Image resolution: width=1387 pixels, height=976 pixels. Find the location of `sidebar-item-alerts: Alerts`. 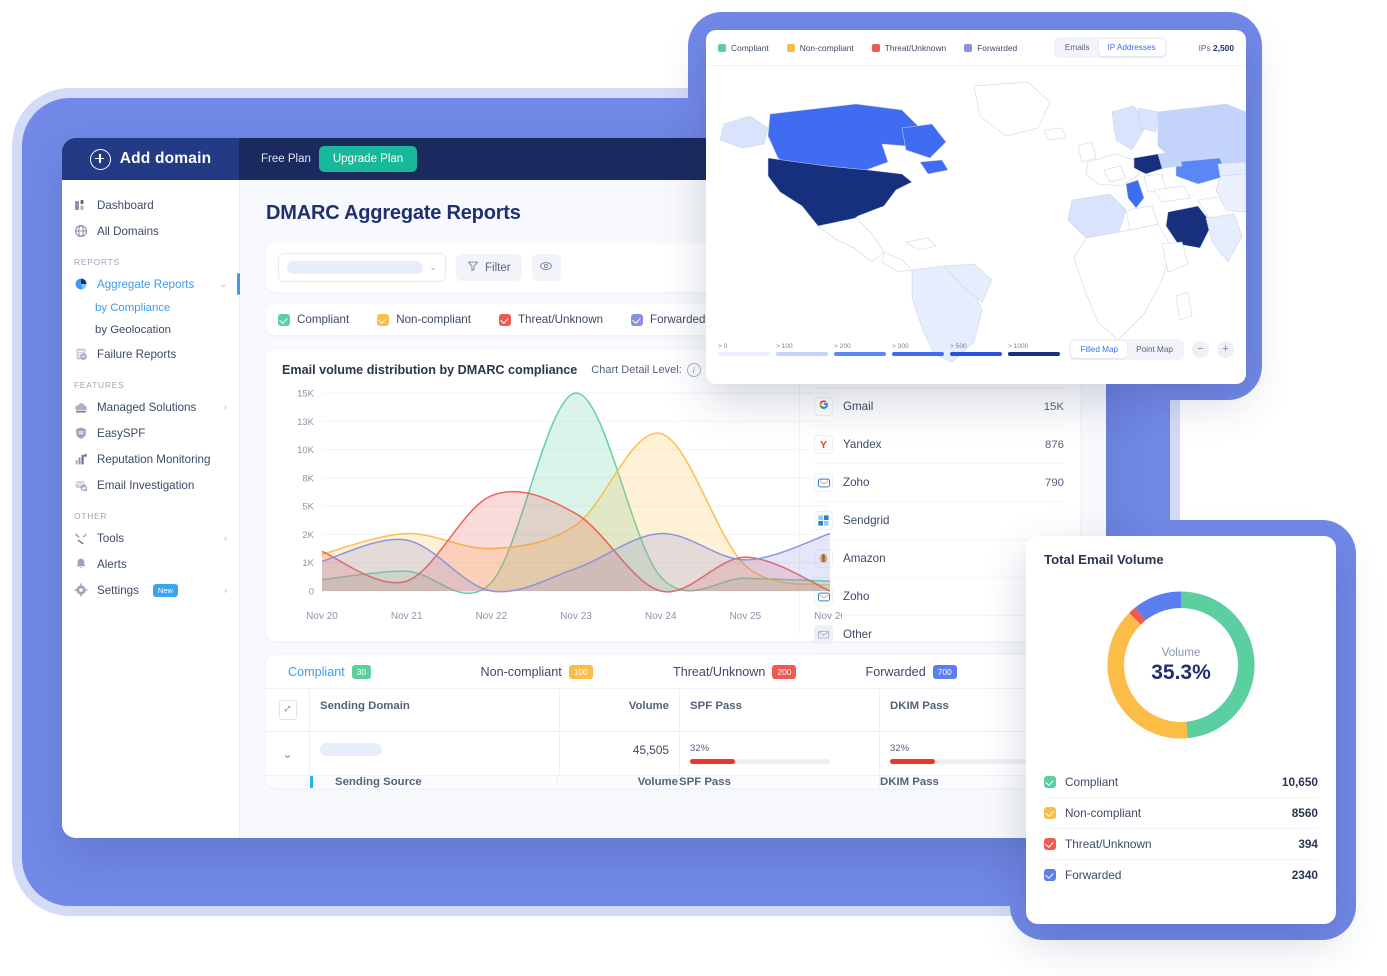

sidebar-item-alerts: Alerts is located at coordinates (150, 564).